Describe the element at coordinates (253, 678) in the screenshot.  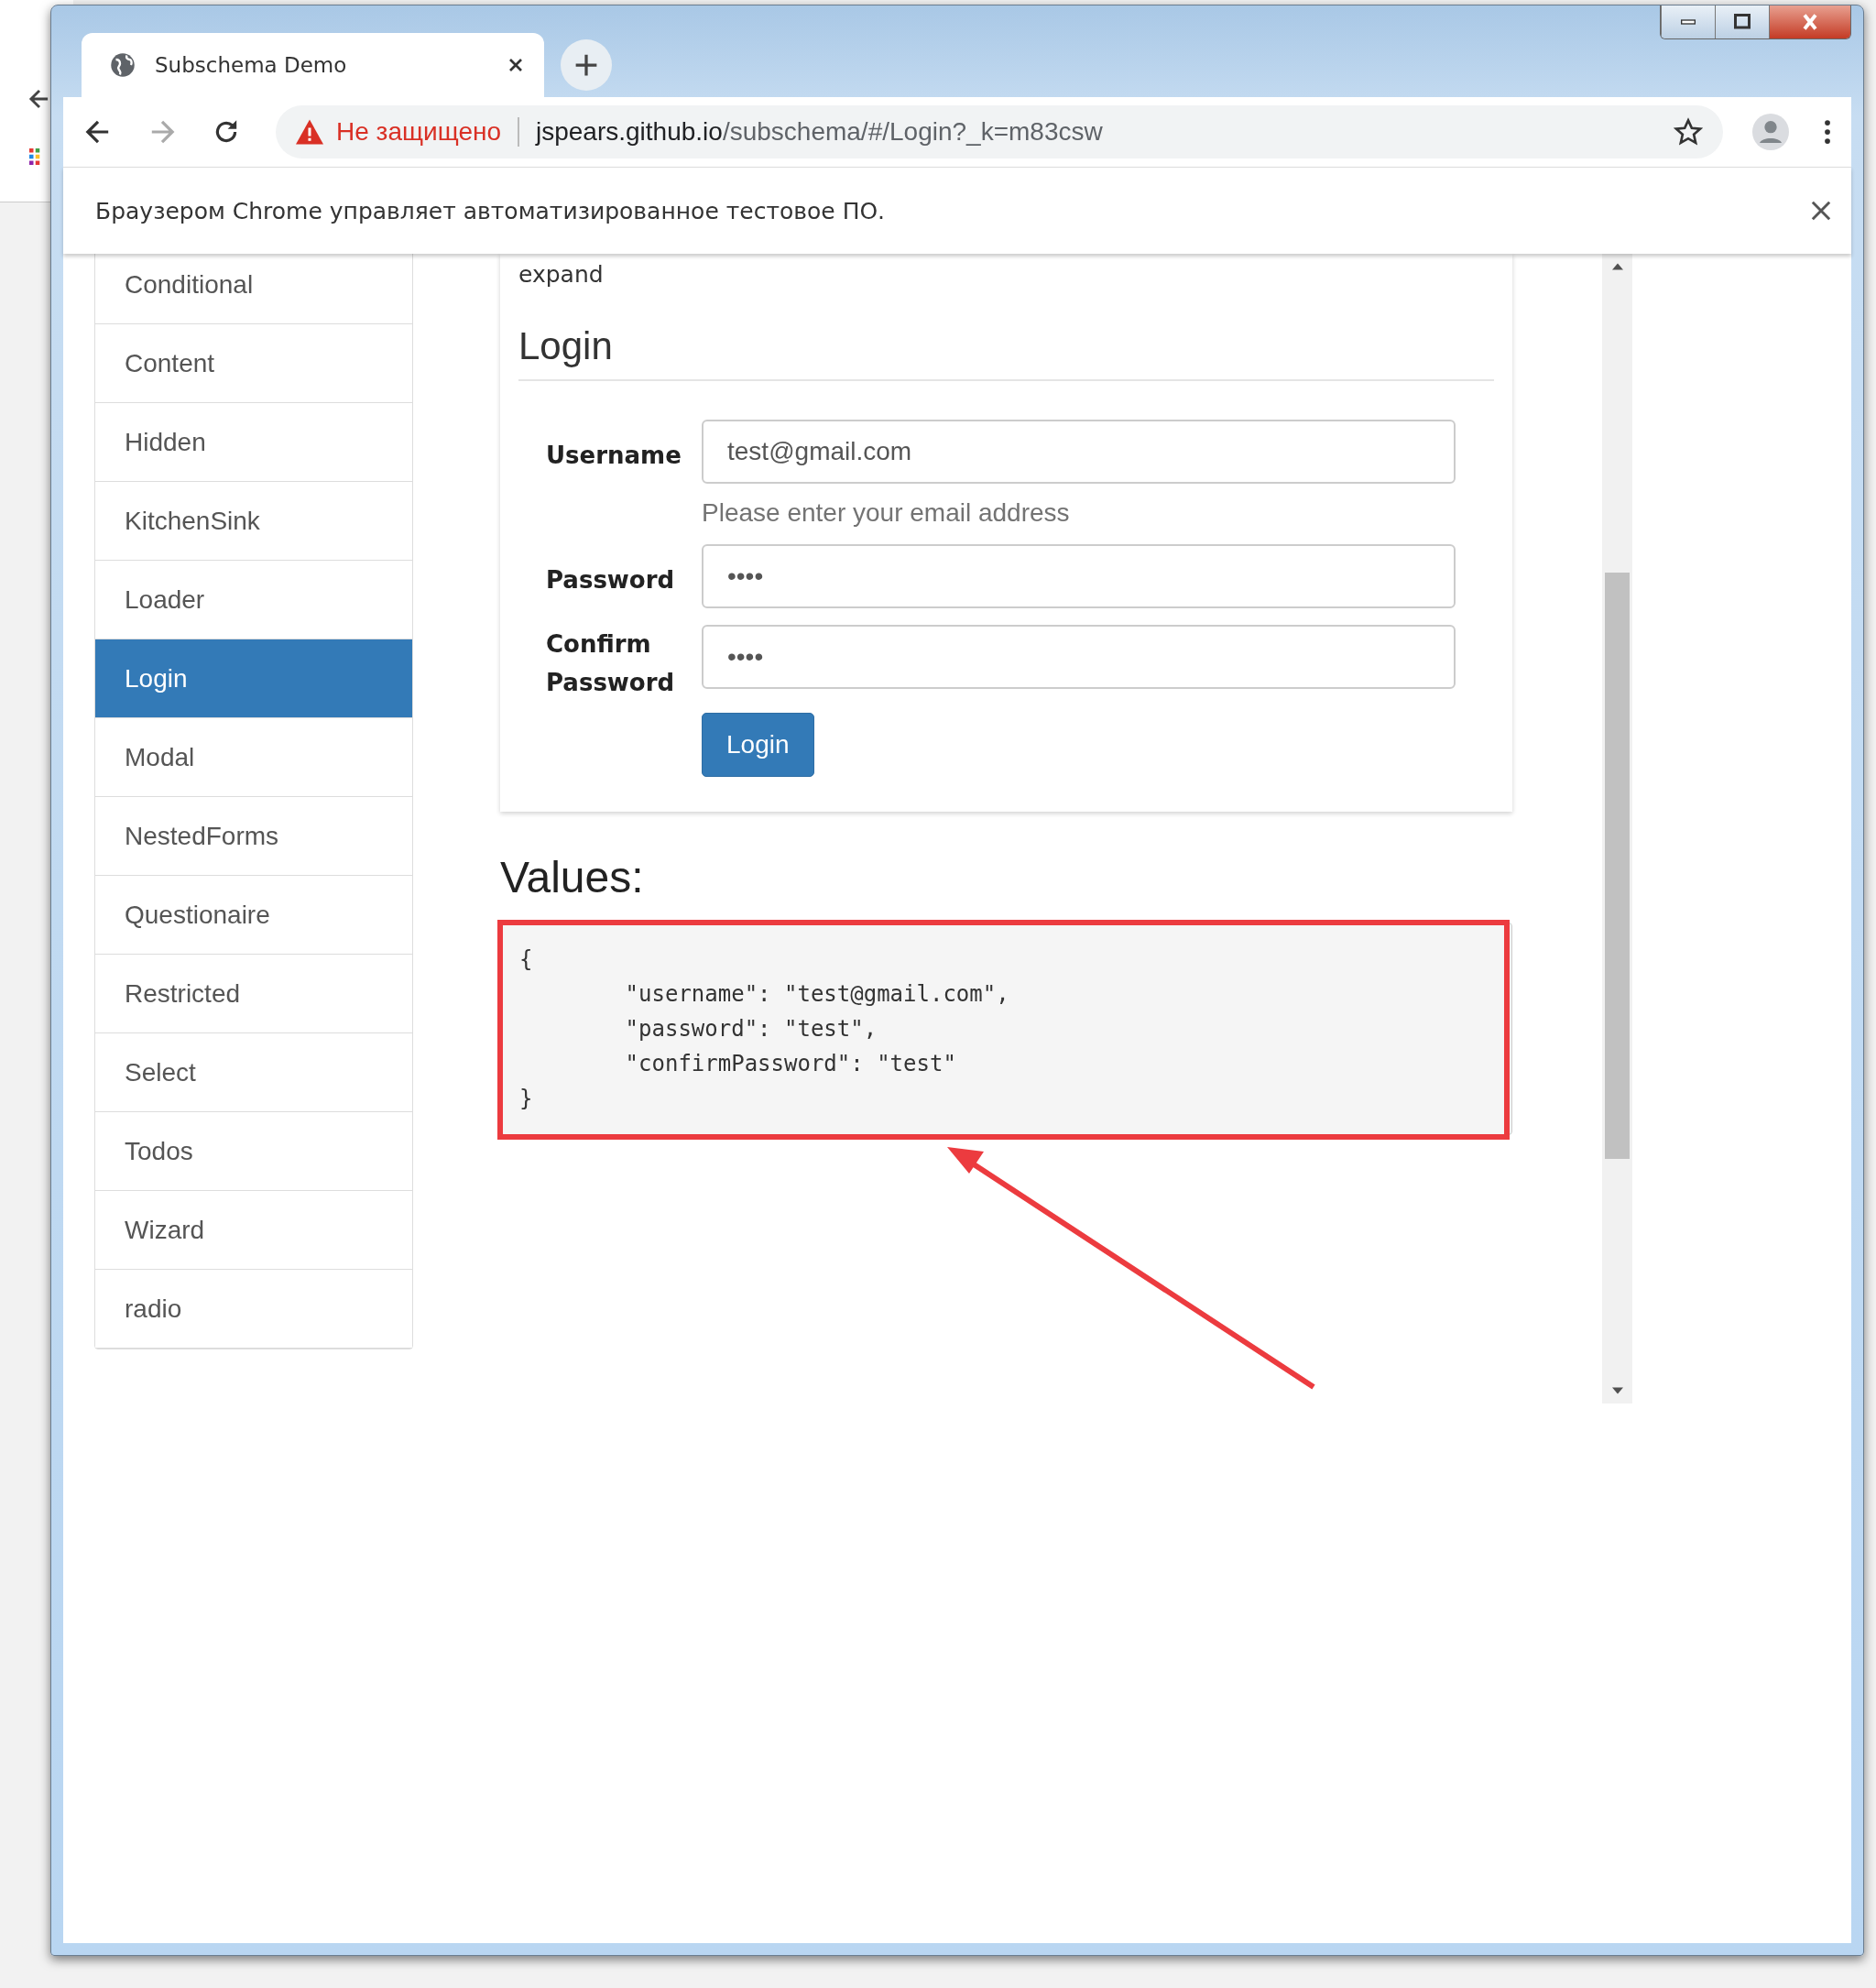
I see `sidebar-item: Login` at that location.